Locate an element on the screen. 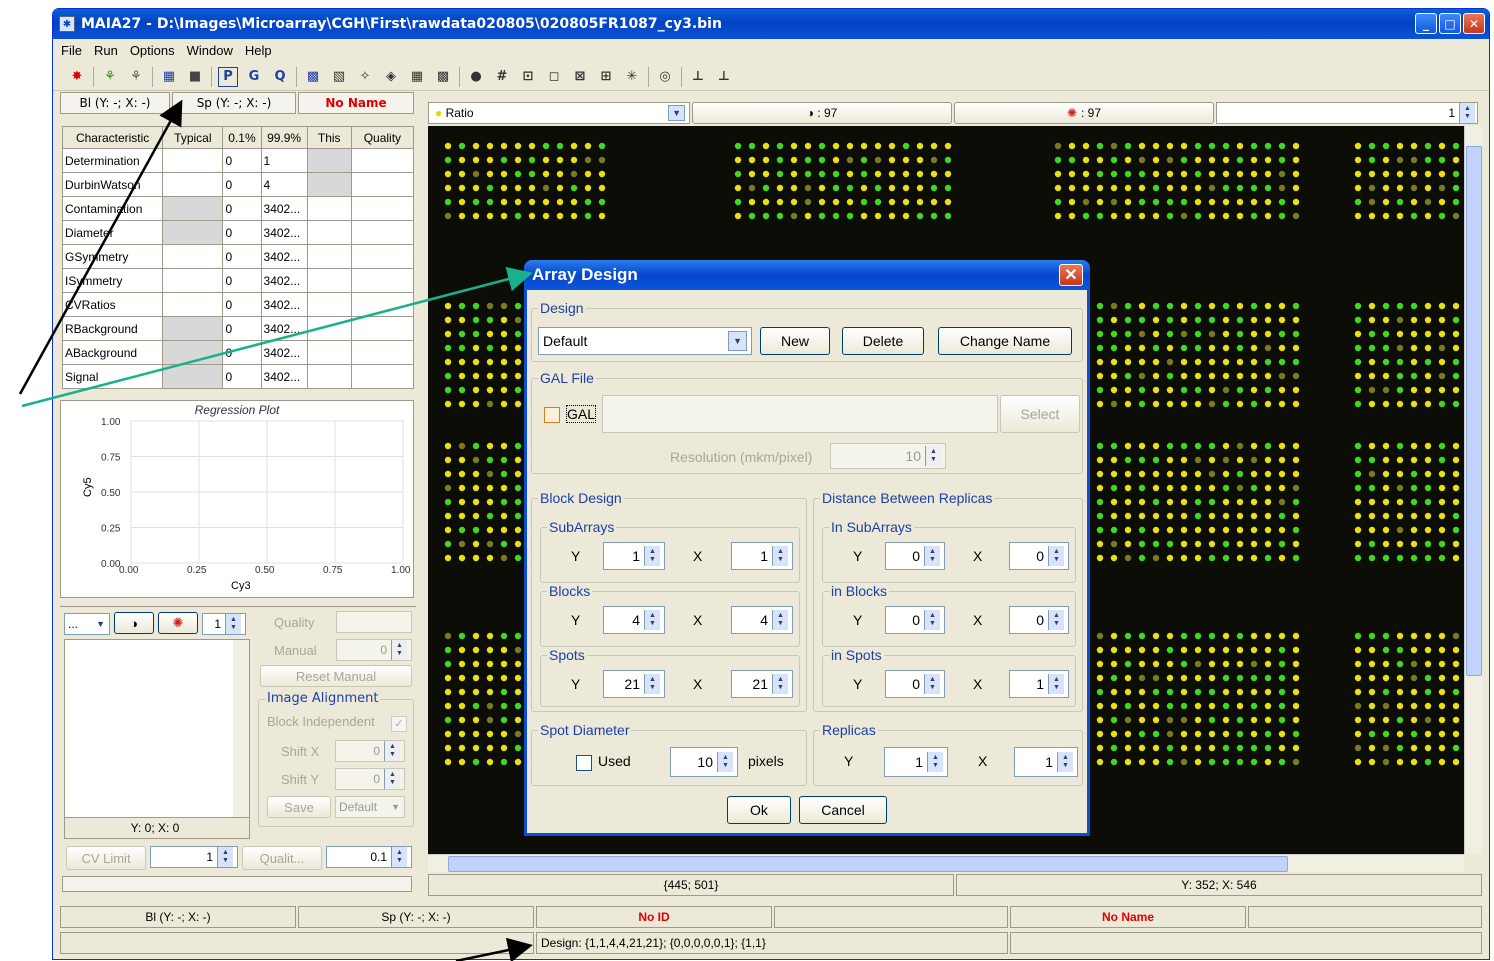 The image size is (1494, 961). target-icon: ⊡ is located at coordinates (528, 77).